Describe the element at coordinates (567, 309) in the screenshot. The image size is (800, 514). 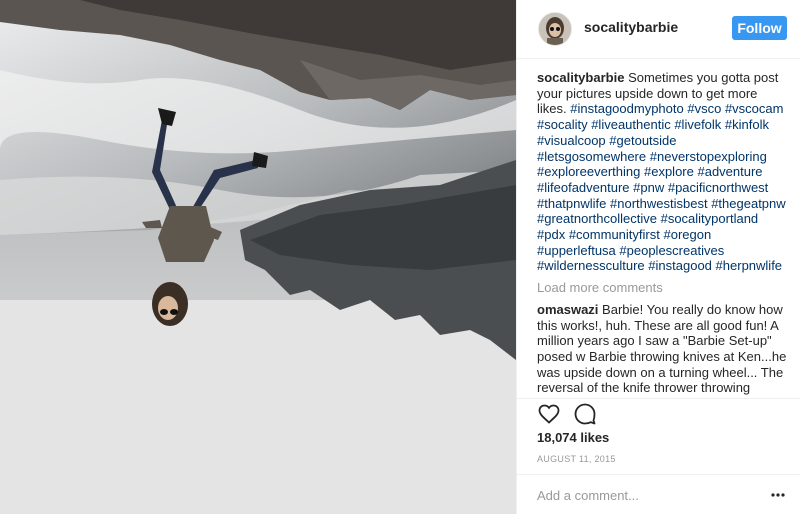
I see `comment-username: omaswazi` at that location.